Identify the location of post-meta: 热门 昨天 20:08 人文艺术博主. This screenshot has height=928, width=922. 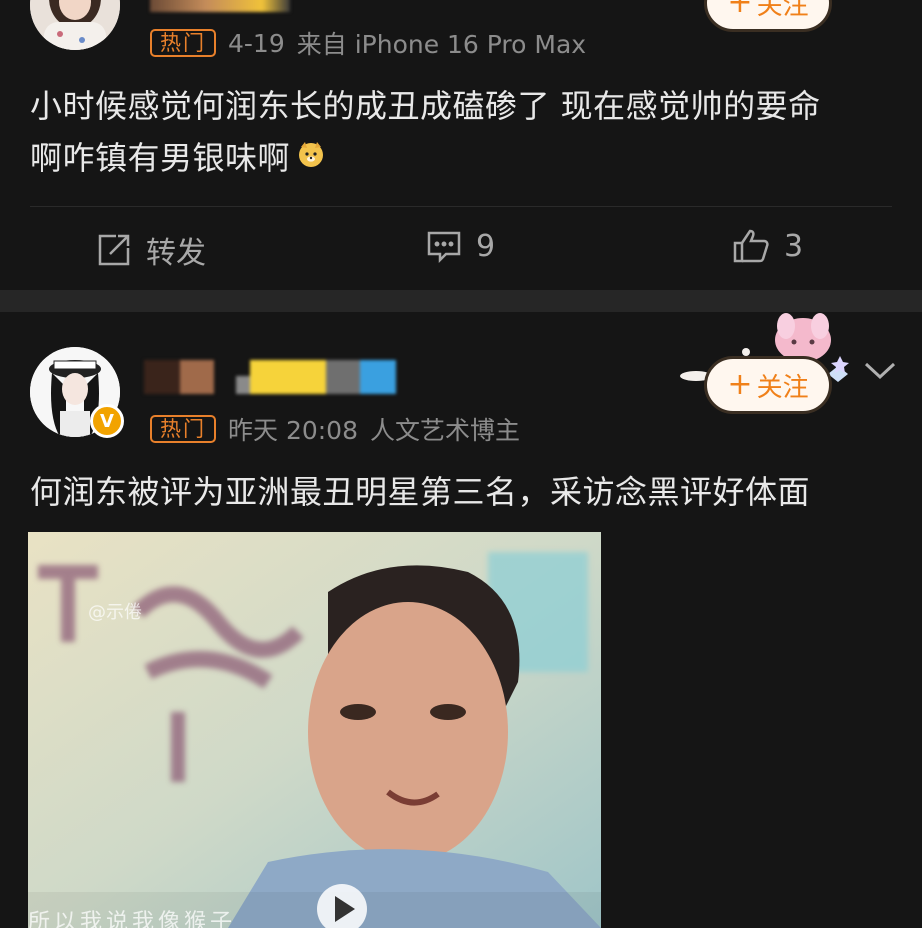
(335, 429).